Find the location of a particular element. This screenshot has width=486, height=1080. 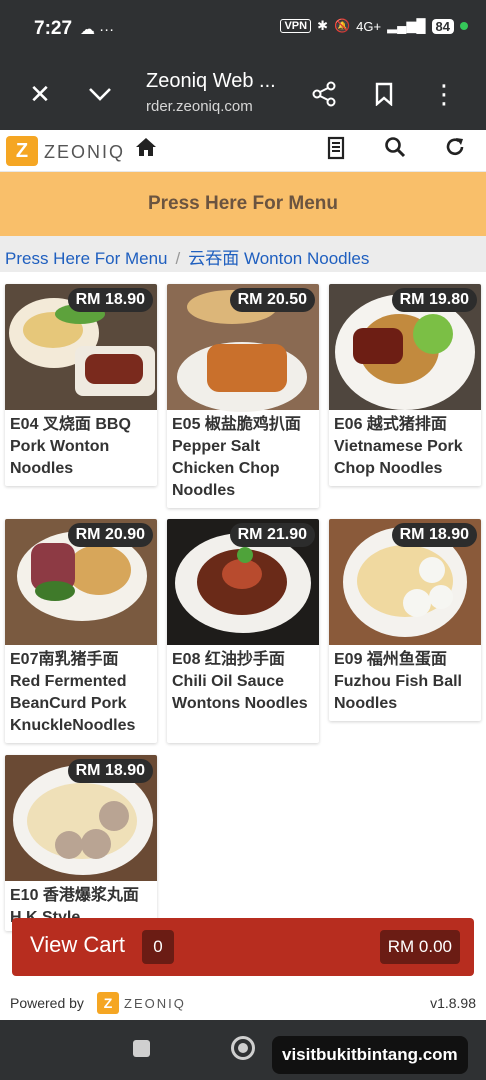

vpn-badge: VPN is located at coordinates (296, 26).